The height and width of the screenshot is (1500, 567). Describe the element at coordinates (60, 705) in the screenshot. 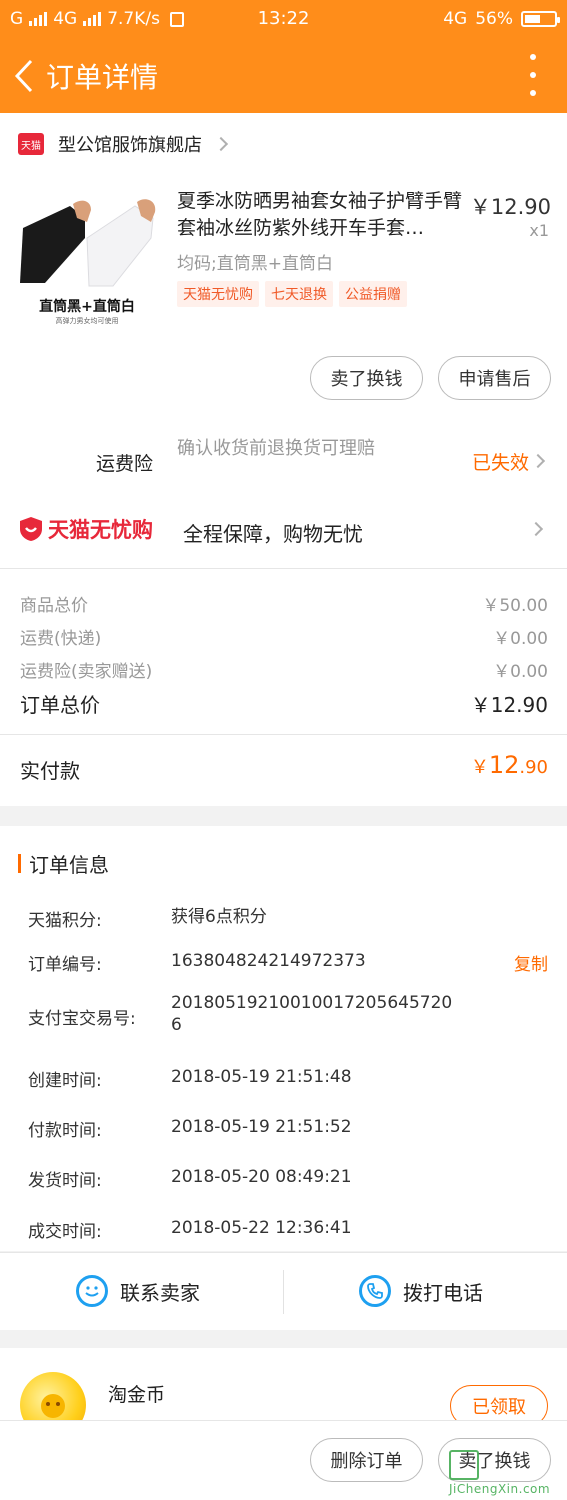

I see `total-label: 订单总价` at that location.